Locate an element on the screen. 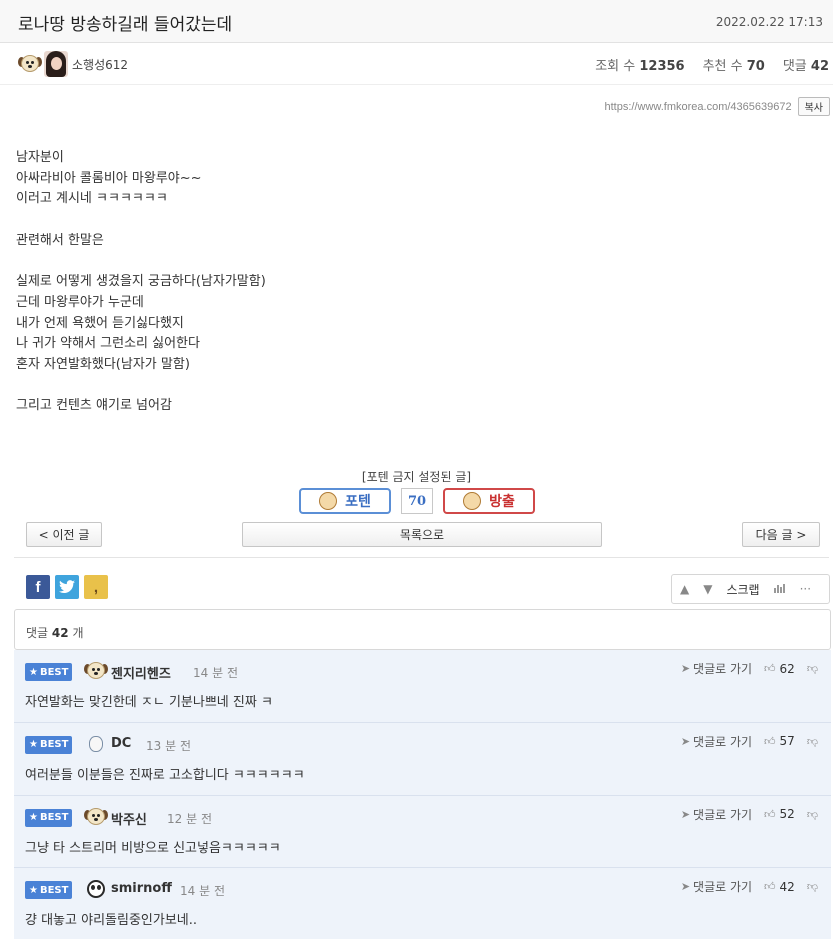 The height and width of the screenshot is (939, 833). post-navigation: < 이전 글 목록으로 다음 글 > is located at coordinates (416, 535).